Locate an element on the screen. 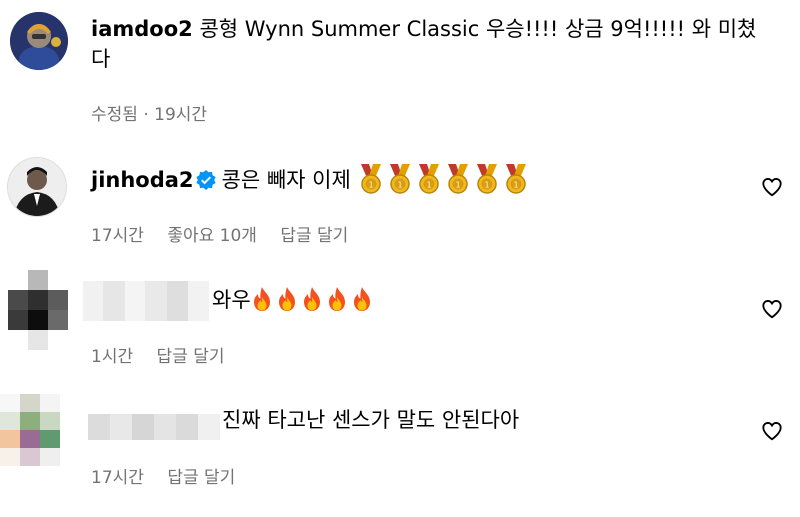 This screenshot has height=517, width=800. comment-text: 콩은 빼자 이제 is located at coordinates (286, 180).